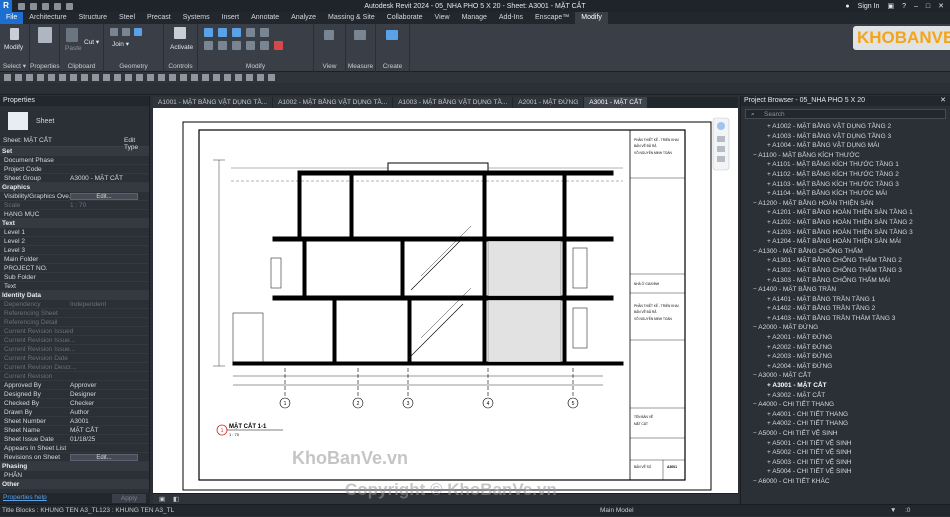  Describe the element at coordinates (162, 499) in the screenshot. I see `scale-toggle-icon: ▣` at that location.